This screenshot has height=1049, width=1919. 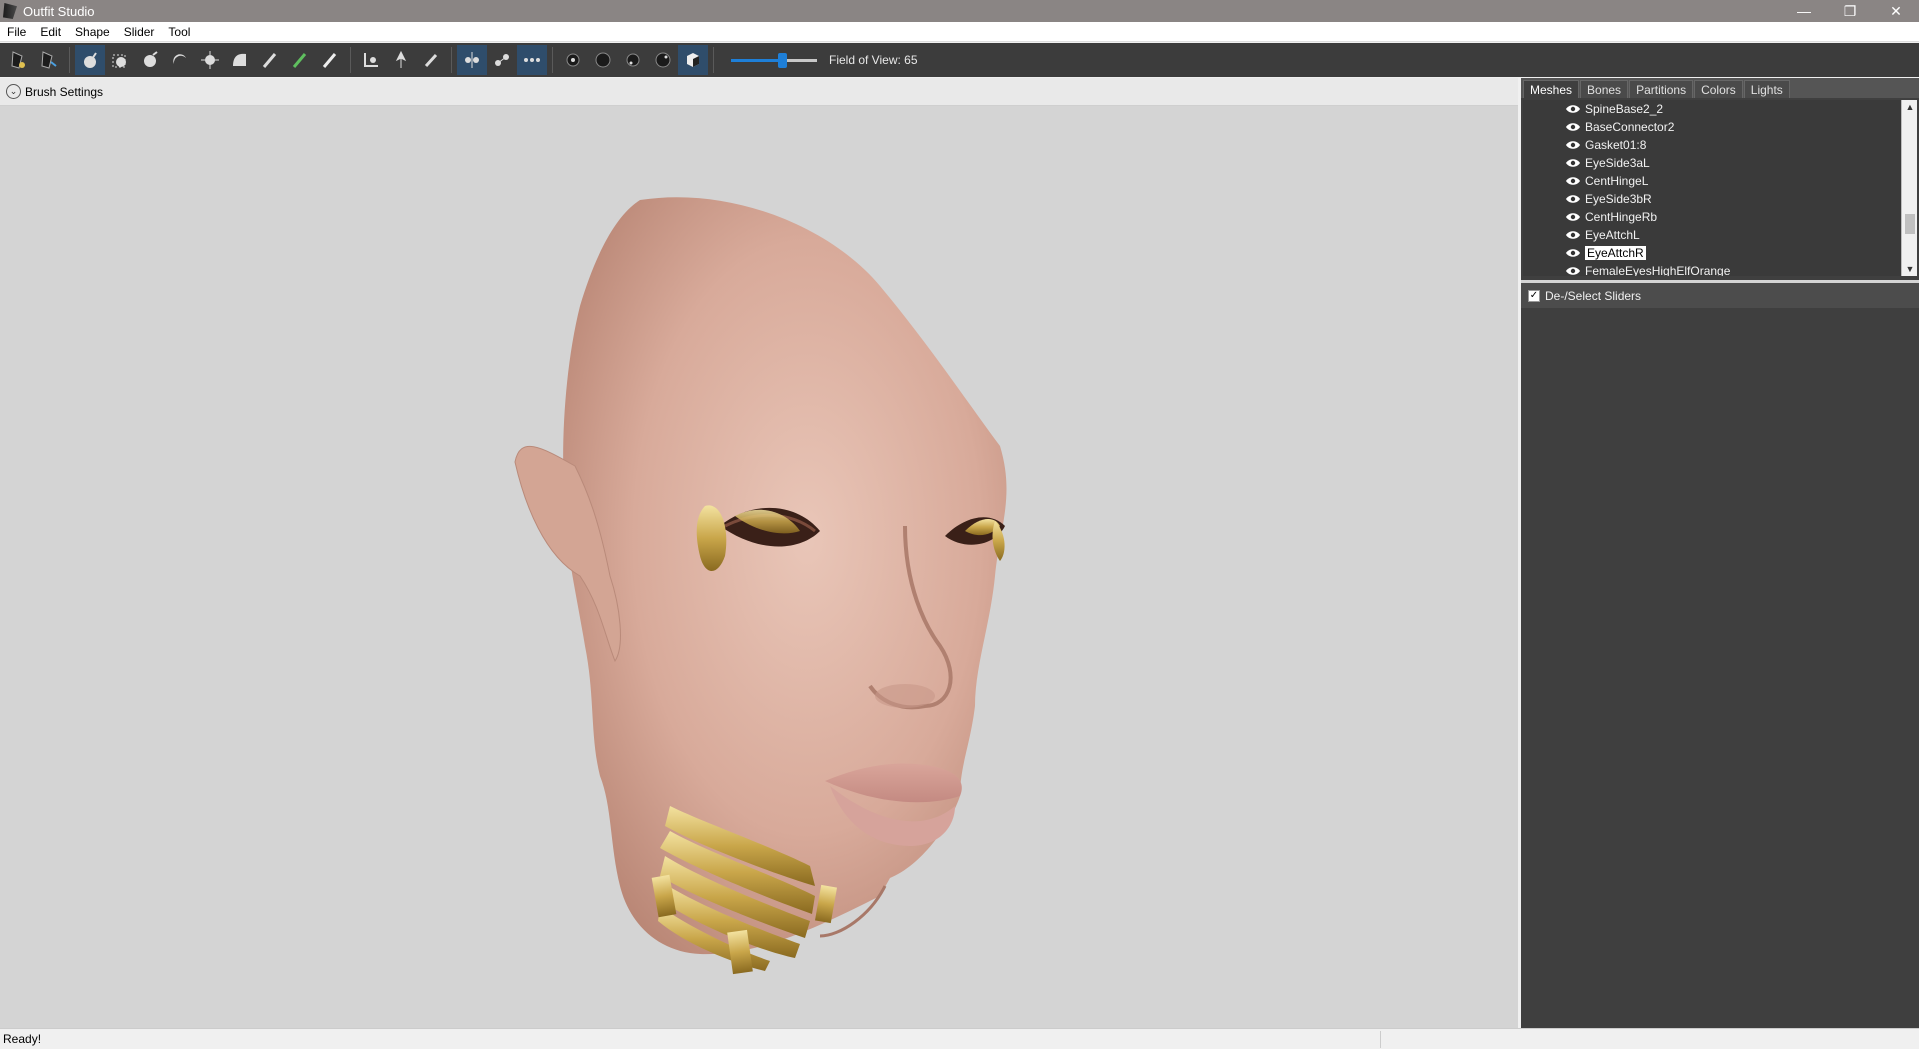 What do you see at coordinates (90, 60) in the screenshot?
I see `select-tool-icon` at bounding box center [90, 60].